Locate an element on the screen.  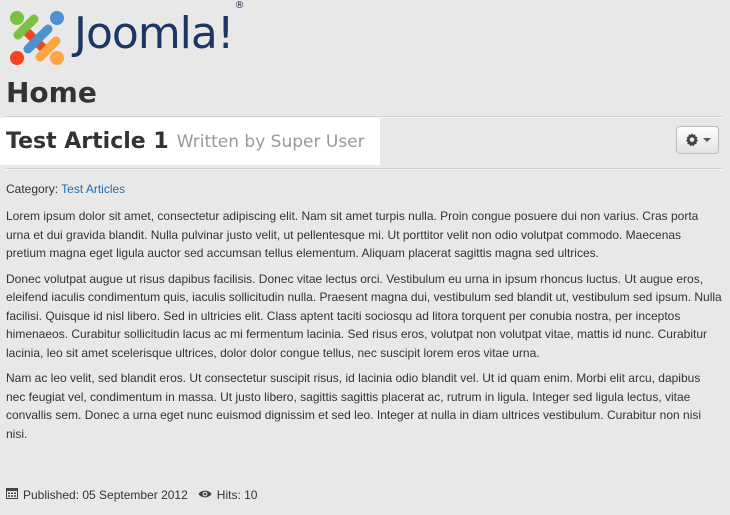
published-date: Published: 05 September 2012 is located at coordinates (105, 494).